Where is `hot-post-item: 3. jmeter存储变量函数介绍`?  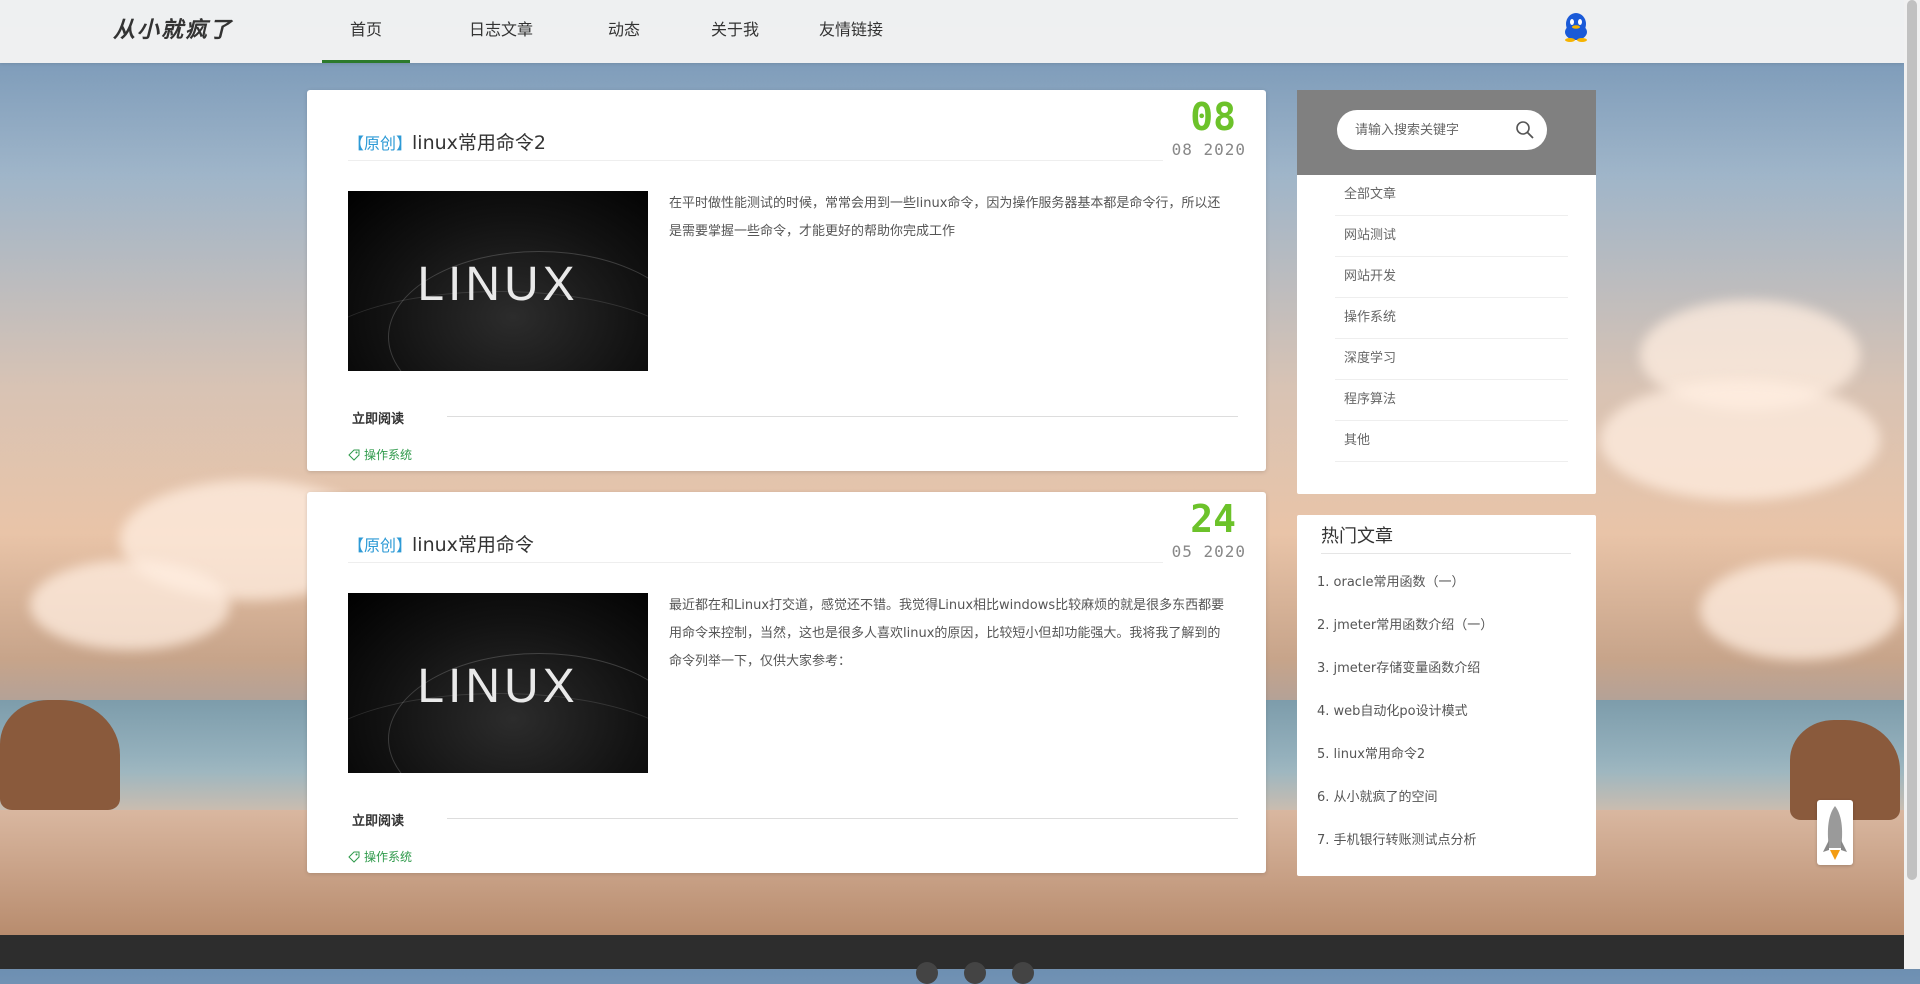 hot-post-item: 3. jmeter存储变量函数介绍 is located at coordinates (1405, 678).